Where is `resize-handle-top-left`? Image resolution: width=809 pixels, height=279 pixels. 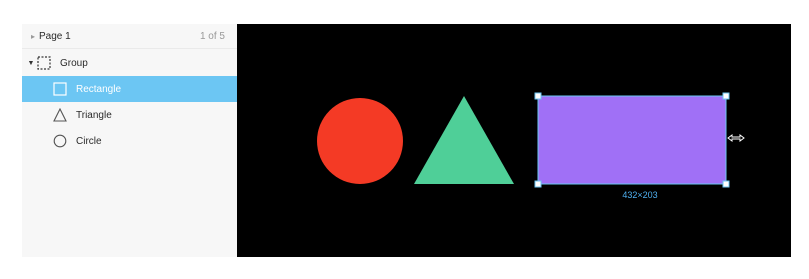
resize-handle-top-left is located at coordinates (538, 96).